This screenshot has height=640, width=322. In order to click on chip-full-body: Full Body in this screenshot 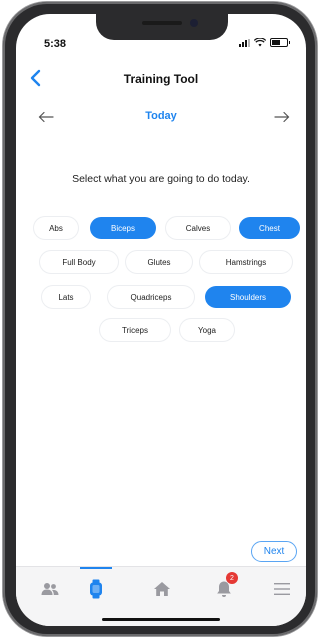, I will do `click(79, 262)`.